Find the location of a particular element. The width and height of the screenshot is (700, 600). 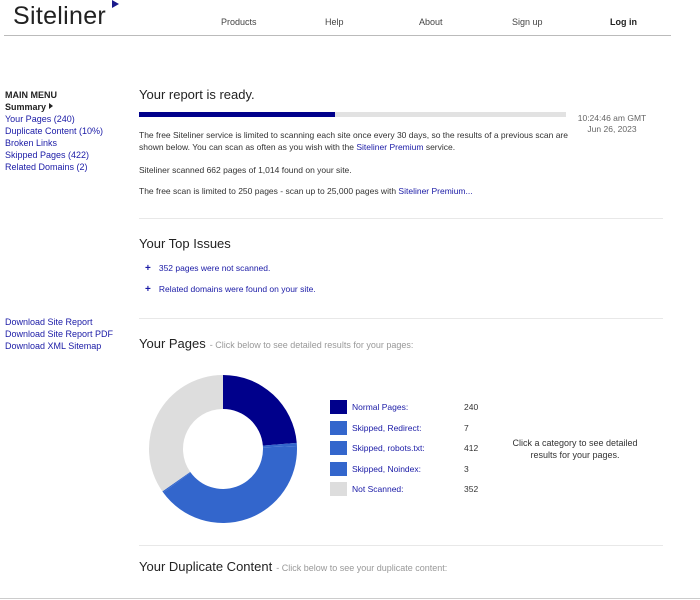

legend-value: 240 is located at coordinates (471, 407).